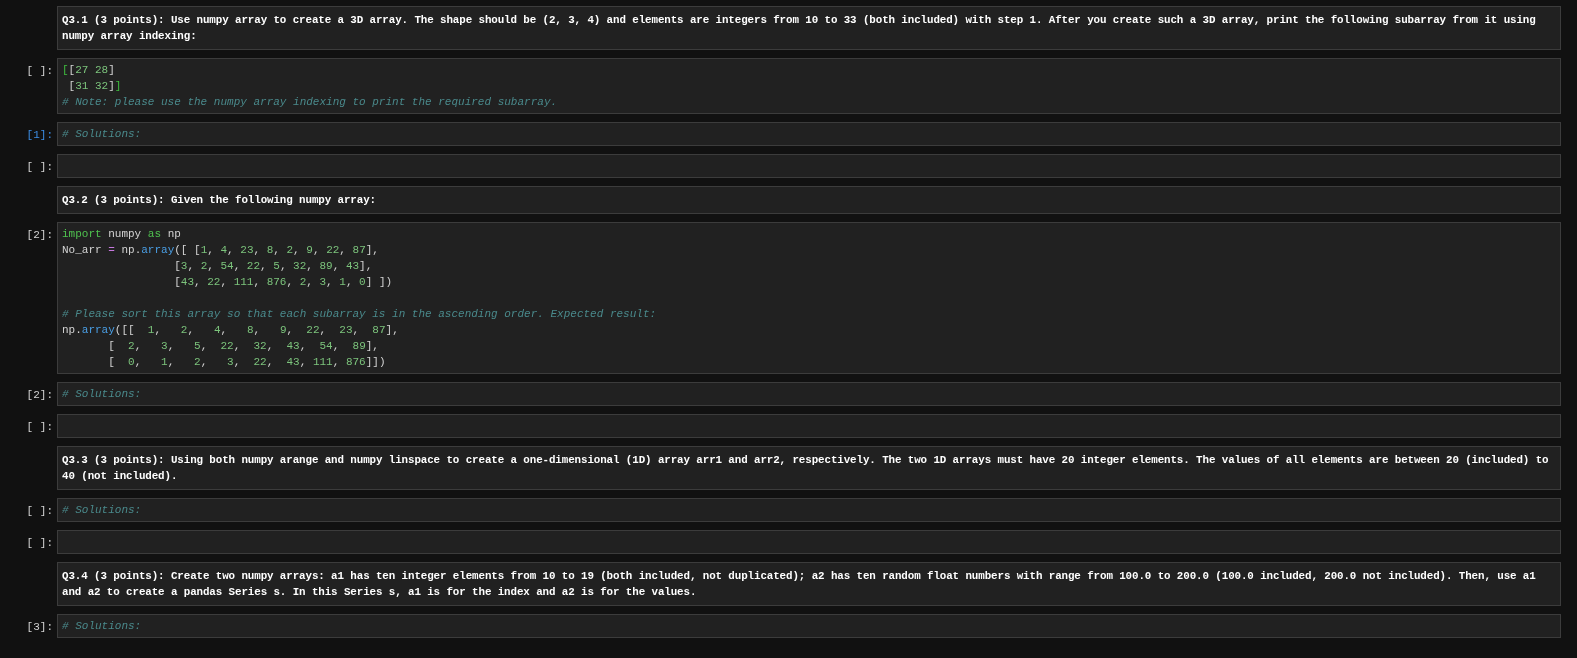 This screenshot has width=1577, height=658. Describe the element at coordinates (95, 86) in the screenshot. I see `code-line: [31 32]]` at that location.